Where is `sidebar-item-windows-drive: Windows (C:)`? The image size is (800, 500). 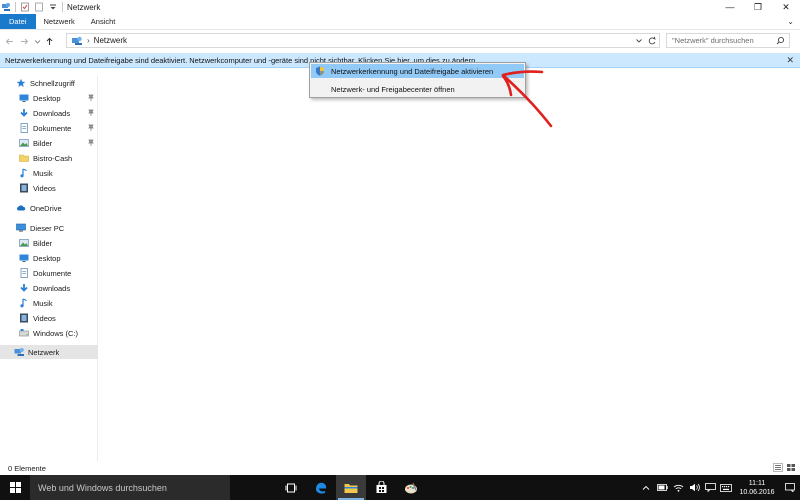 sidebar-item-windows-drive: Windows (C:) is located at coordinates (48, 333).